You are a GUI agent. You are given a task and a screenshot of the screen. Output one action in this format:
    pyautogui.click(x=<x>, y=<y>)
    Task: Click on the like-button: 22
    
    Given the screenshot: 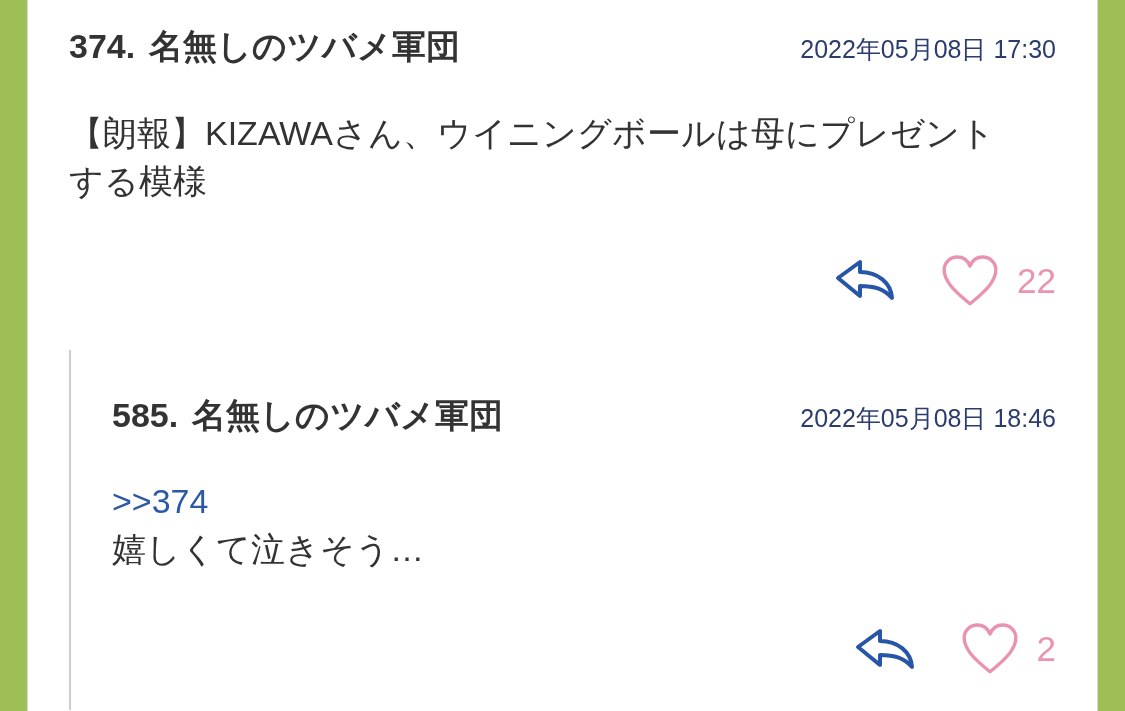 What is the action you would take?
    pyautogui.click(x=998, y=280)
    